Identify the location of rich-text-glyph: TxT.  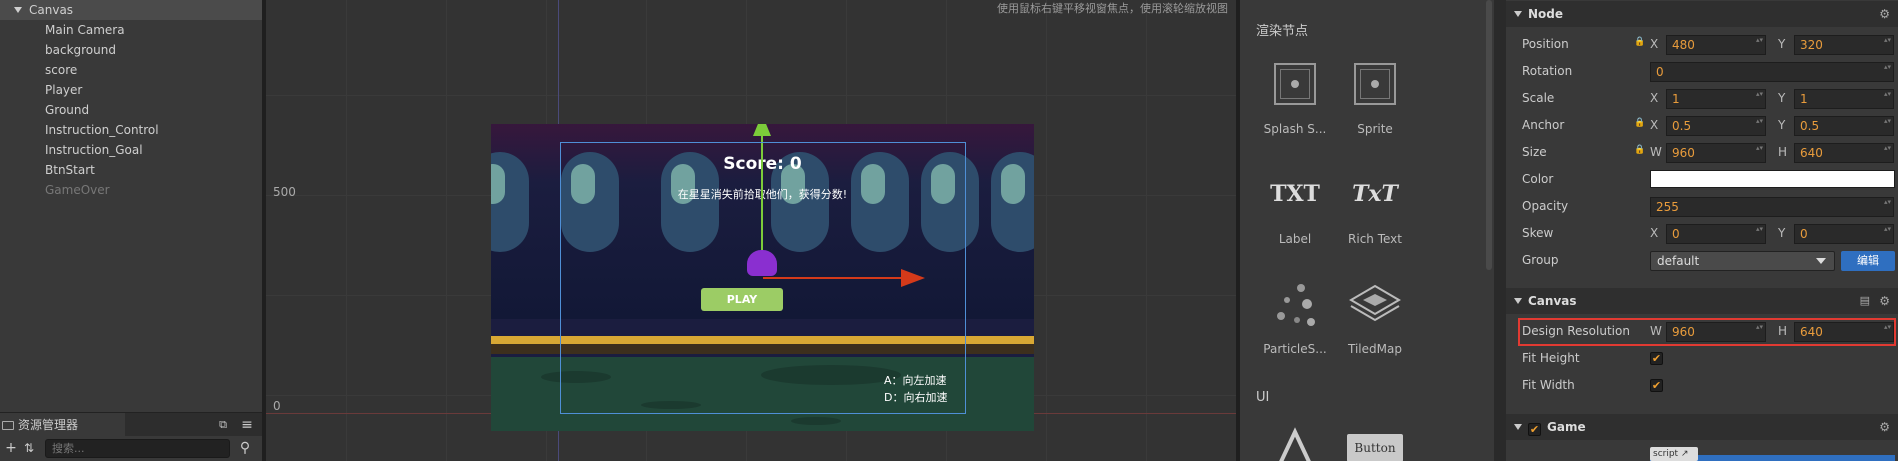
(1375, 194).